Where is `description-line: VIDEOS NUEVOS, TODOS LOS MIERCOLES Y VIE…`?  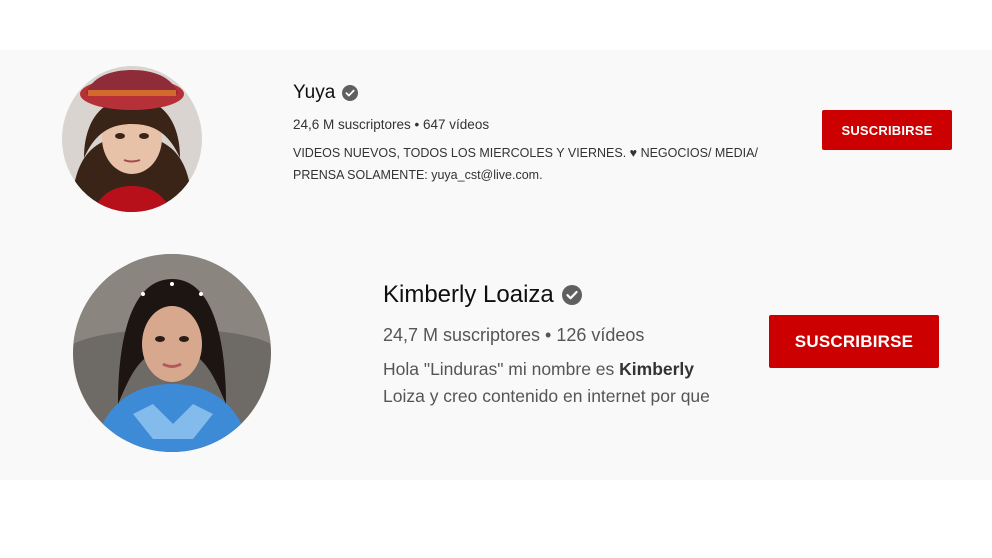 description-line: VIDEOS NUEVOS, TODOS LOS MIERCOLES Y VIE… is located at coordinates (525, 153).